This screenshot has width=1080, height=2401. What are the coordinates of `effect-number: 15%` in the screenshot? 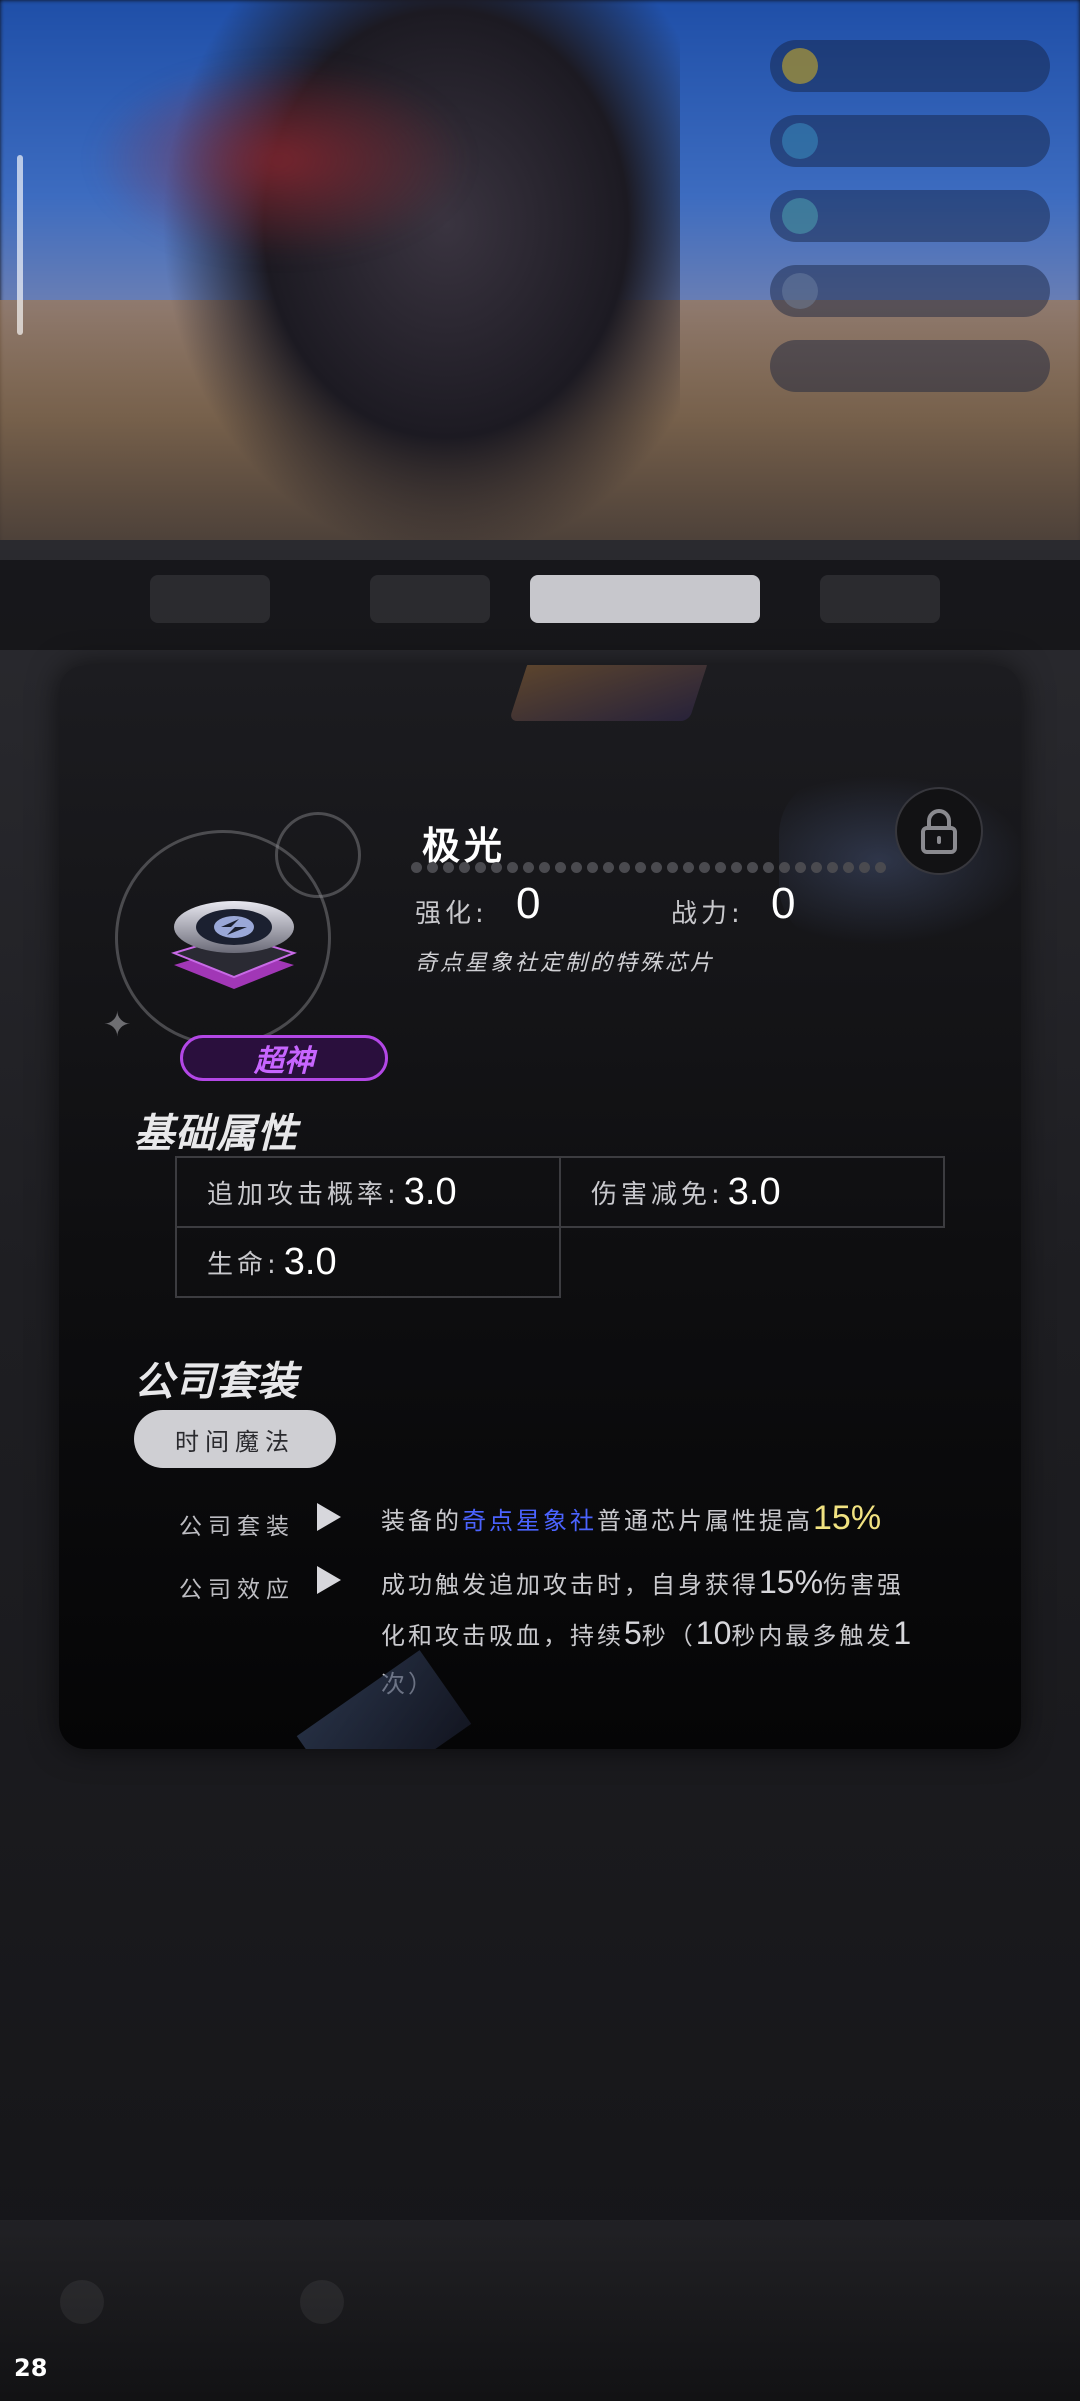 It's located at (791, 1582).